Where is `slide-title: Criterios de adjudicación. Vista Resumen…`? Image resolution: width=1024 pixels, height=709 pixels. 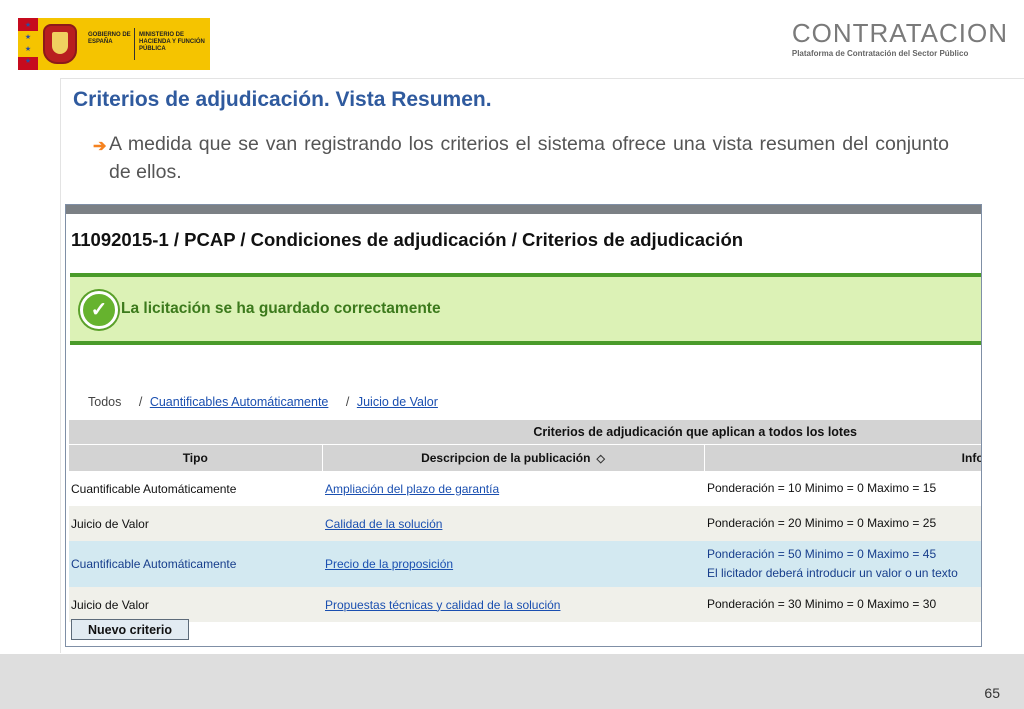
slide-title: Criterios de adjudicación. Vista Resumen… is located at coordinates (282, 99).